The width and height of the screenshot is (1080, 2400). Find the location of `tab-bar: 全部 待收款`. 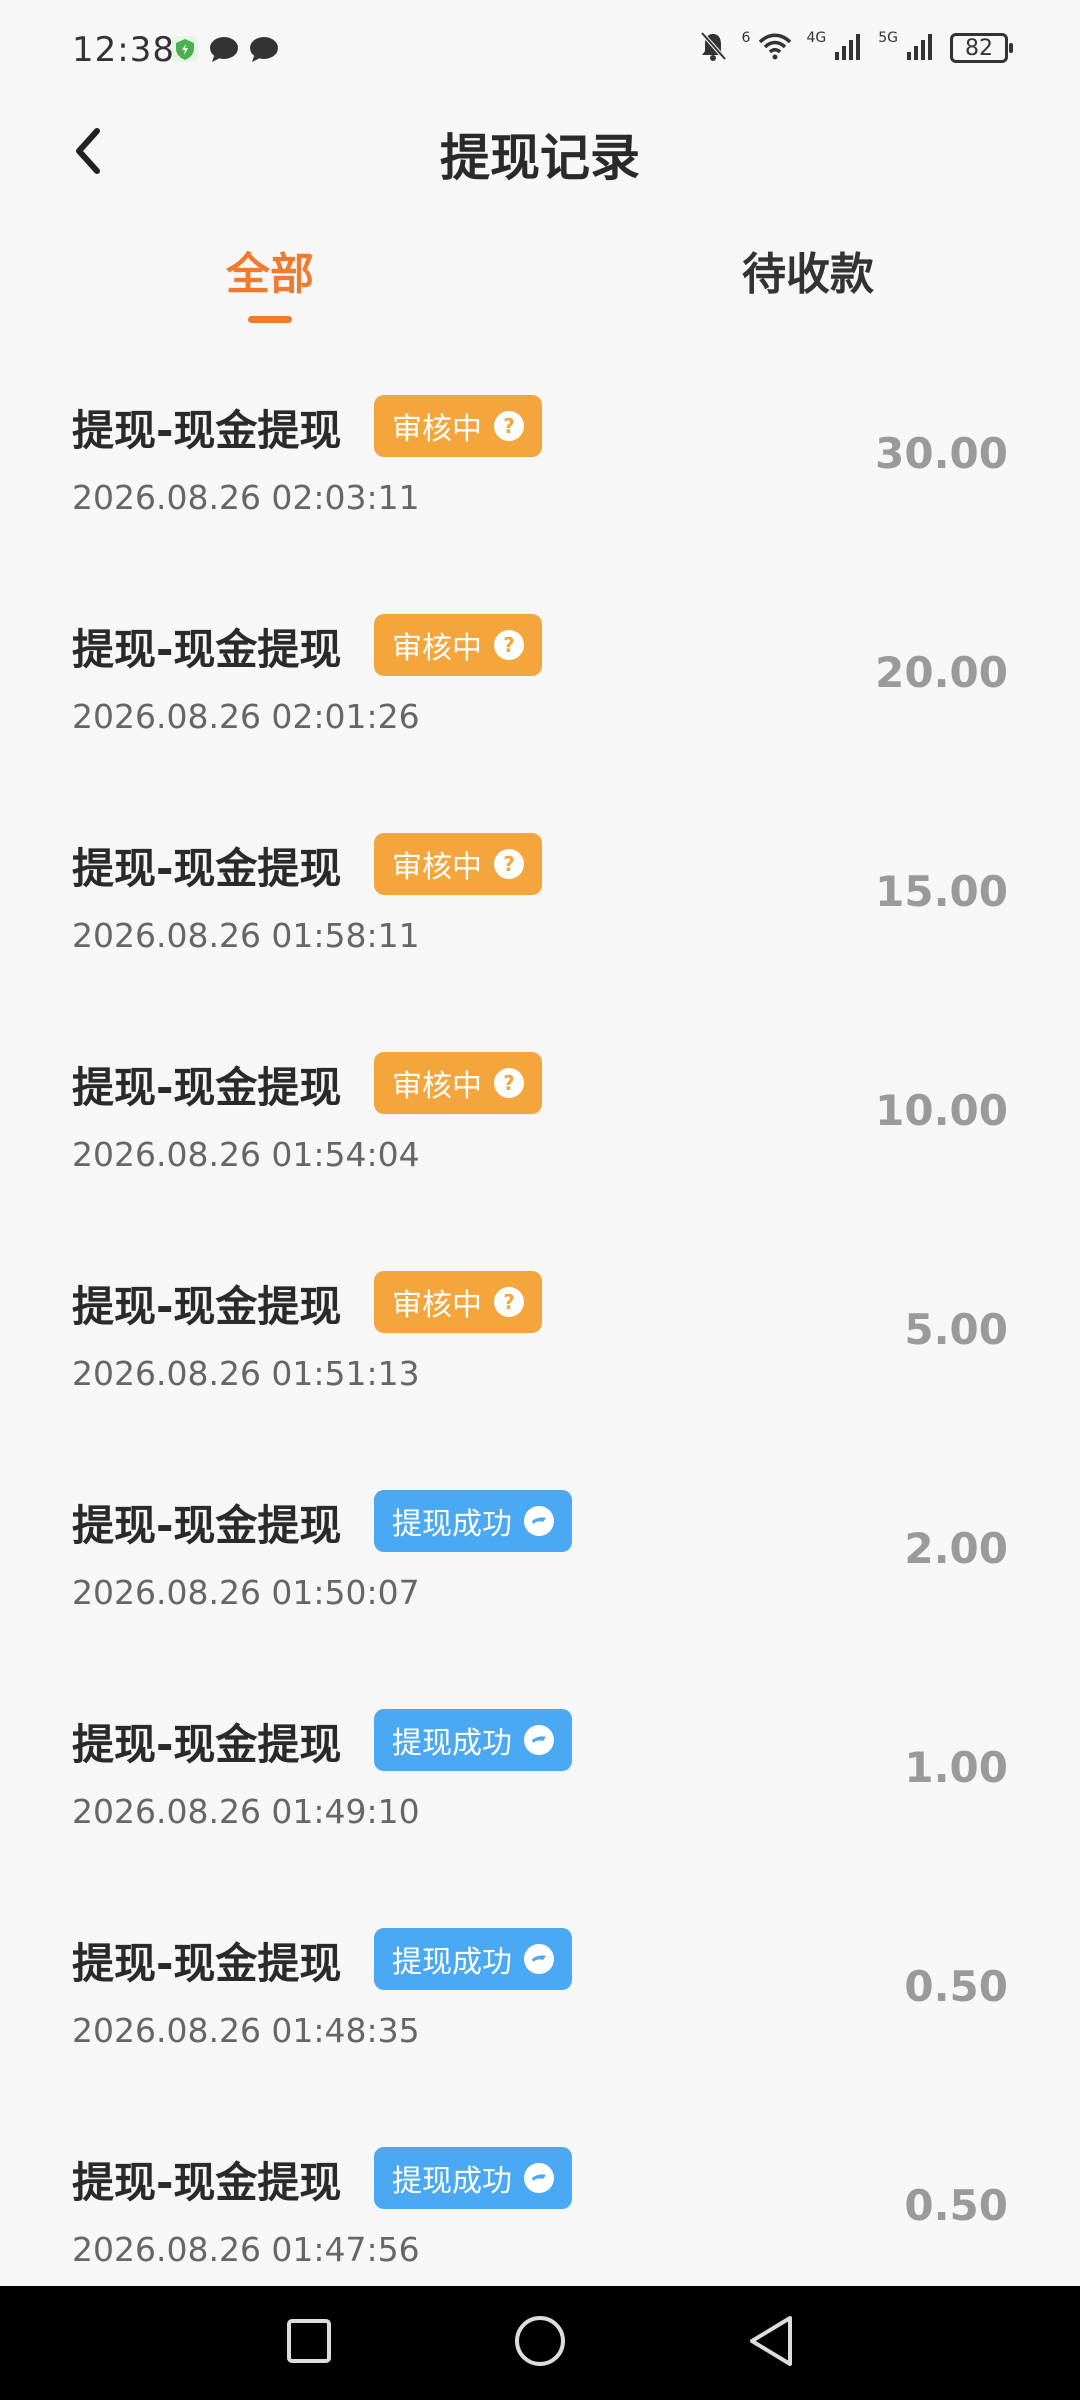

tab-bar: 全部 待收款 is located at coordinates (540, 275).